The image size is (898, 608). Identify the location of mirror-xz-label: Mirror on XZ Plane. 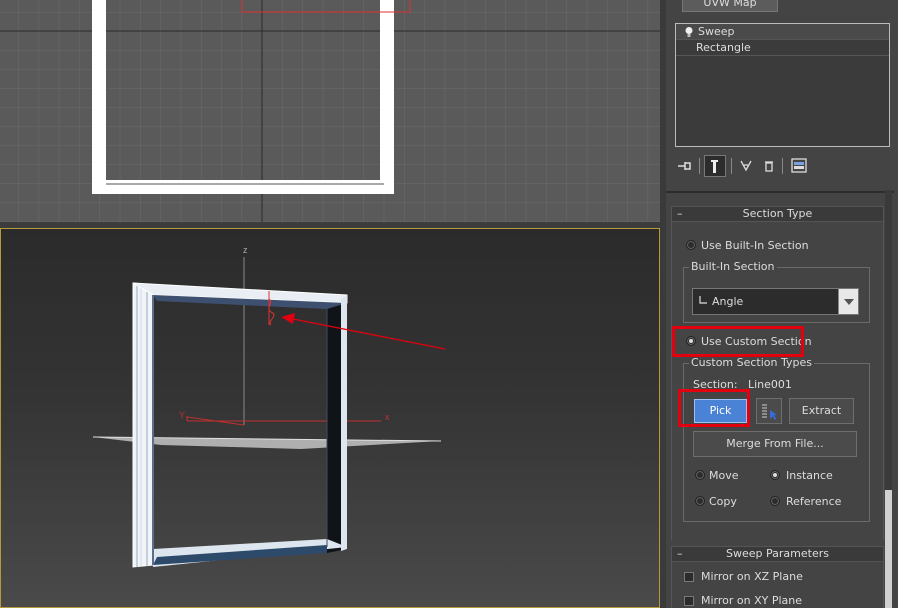
(752, 576).